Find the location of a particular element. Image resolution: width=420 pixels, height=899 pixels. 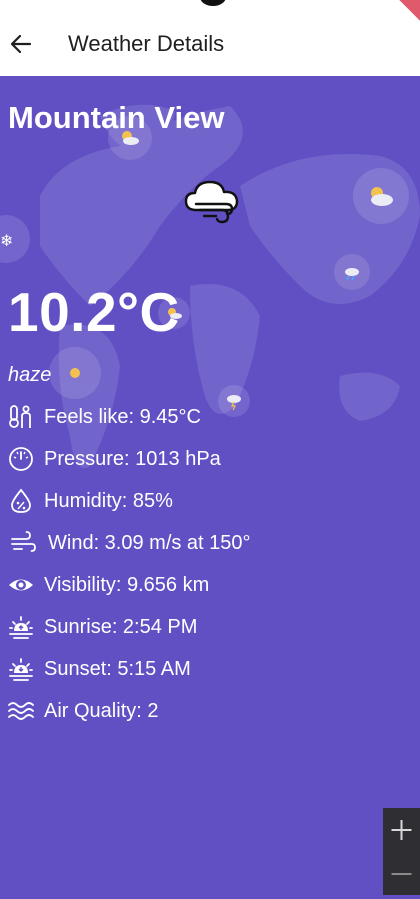

sunrise-icon is located at coordinates (21, 627).